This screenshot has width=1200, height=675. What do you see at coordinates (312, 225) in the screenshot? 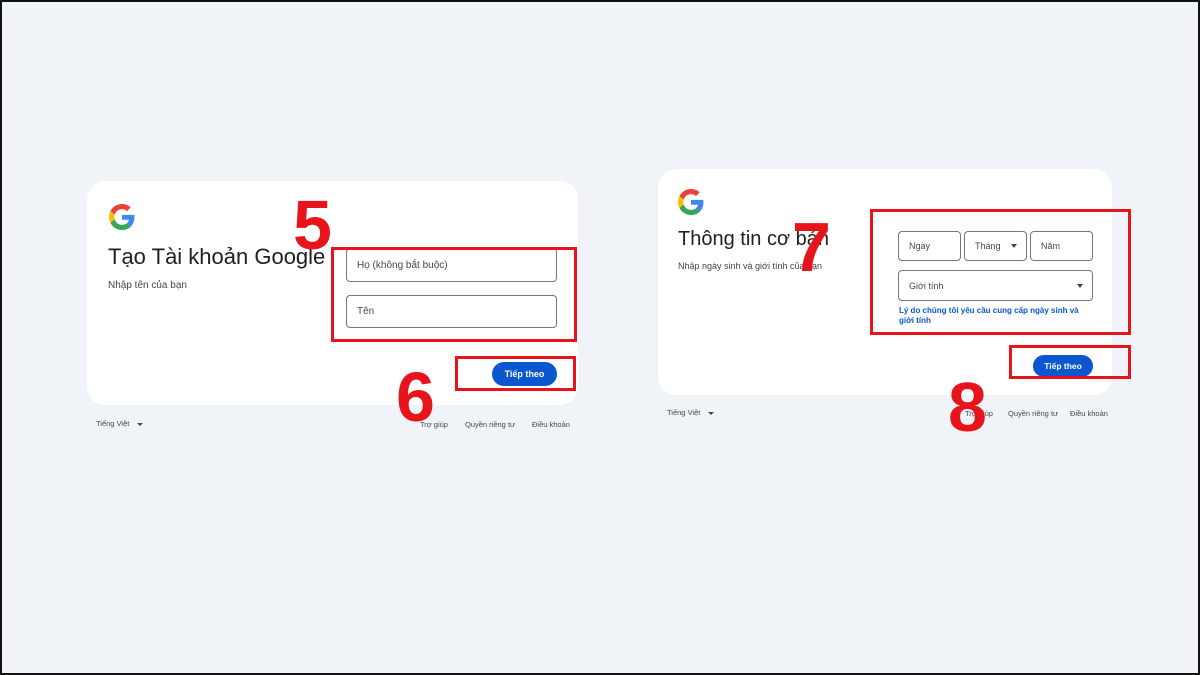
I see `step-number-5: 5` at bounding box center [312, 225].